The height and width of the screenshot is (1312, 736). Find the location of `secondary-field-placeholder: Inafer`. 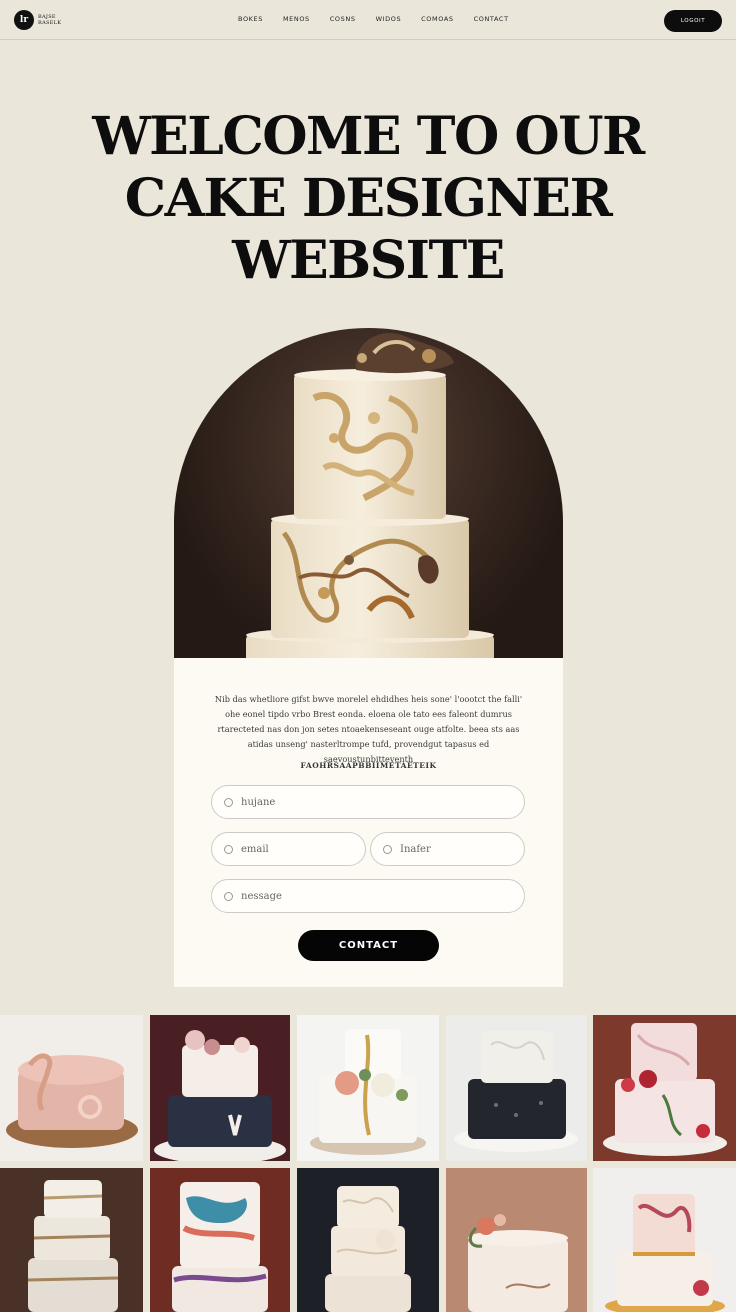

secondary-field-placeholder: Inafer is located at coordinates (415, 849).